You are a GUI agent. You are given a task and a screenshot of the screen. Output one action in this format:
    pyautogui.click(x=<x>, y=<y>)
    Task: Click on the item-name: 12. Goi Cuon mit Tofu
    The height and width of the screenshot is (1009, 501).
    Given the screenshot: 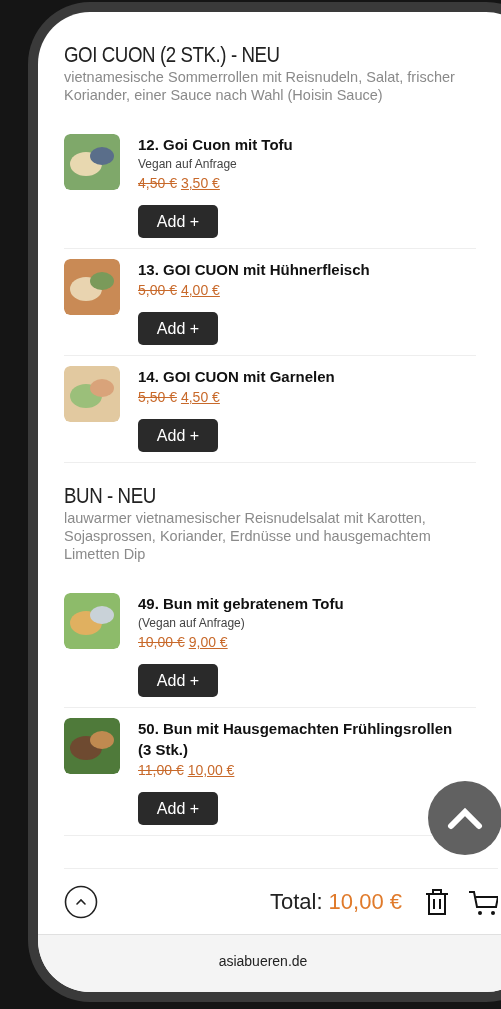 What is the action you would take?
    pyautogui.click(x=215, y=145)
    